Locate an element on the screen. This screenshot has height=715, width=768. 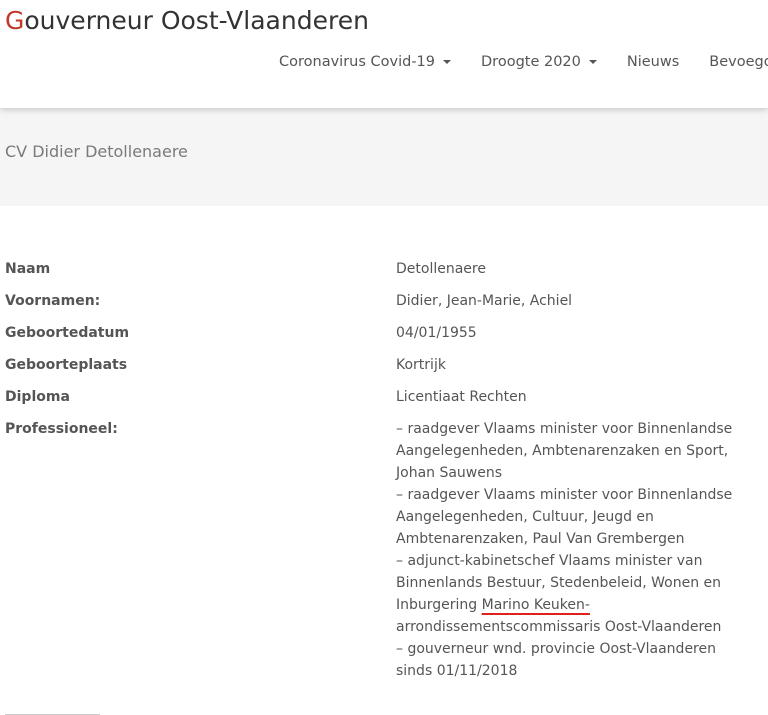
cv-line-text: Inburgering is located at coordinates (439, 605).